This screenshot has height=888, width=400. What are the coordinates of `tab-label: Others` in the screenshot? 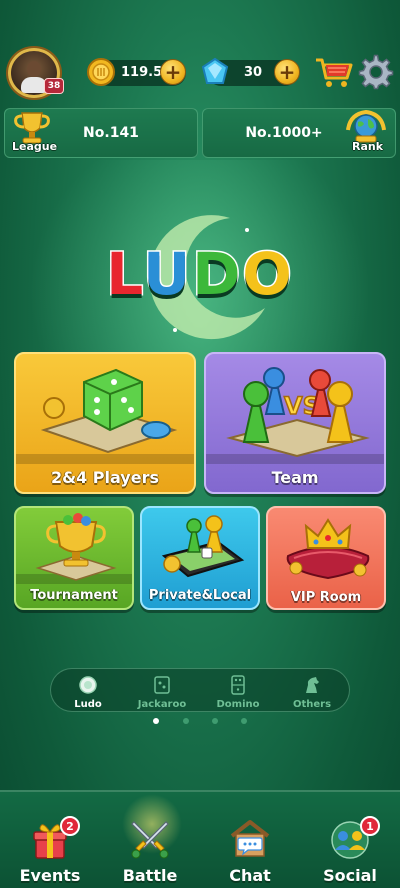 It's located at (312, 704).